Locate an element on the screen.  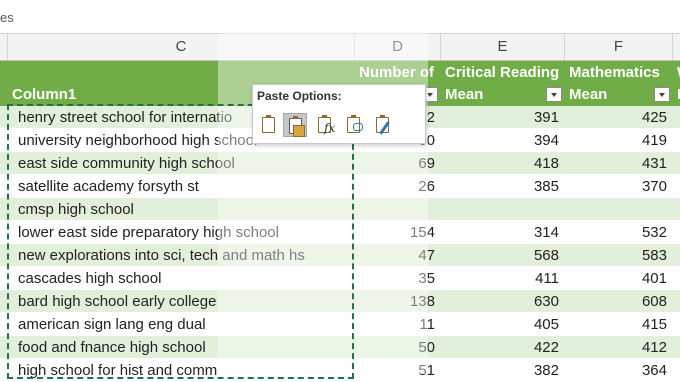
cell-math-mean: 401 is located at coordinates (619, 278).